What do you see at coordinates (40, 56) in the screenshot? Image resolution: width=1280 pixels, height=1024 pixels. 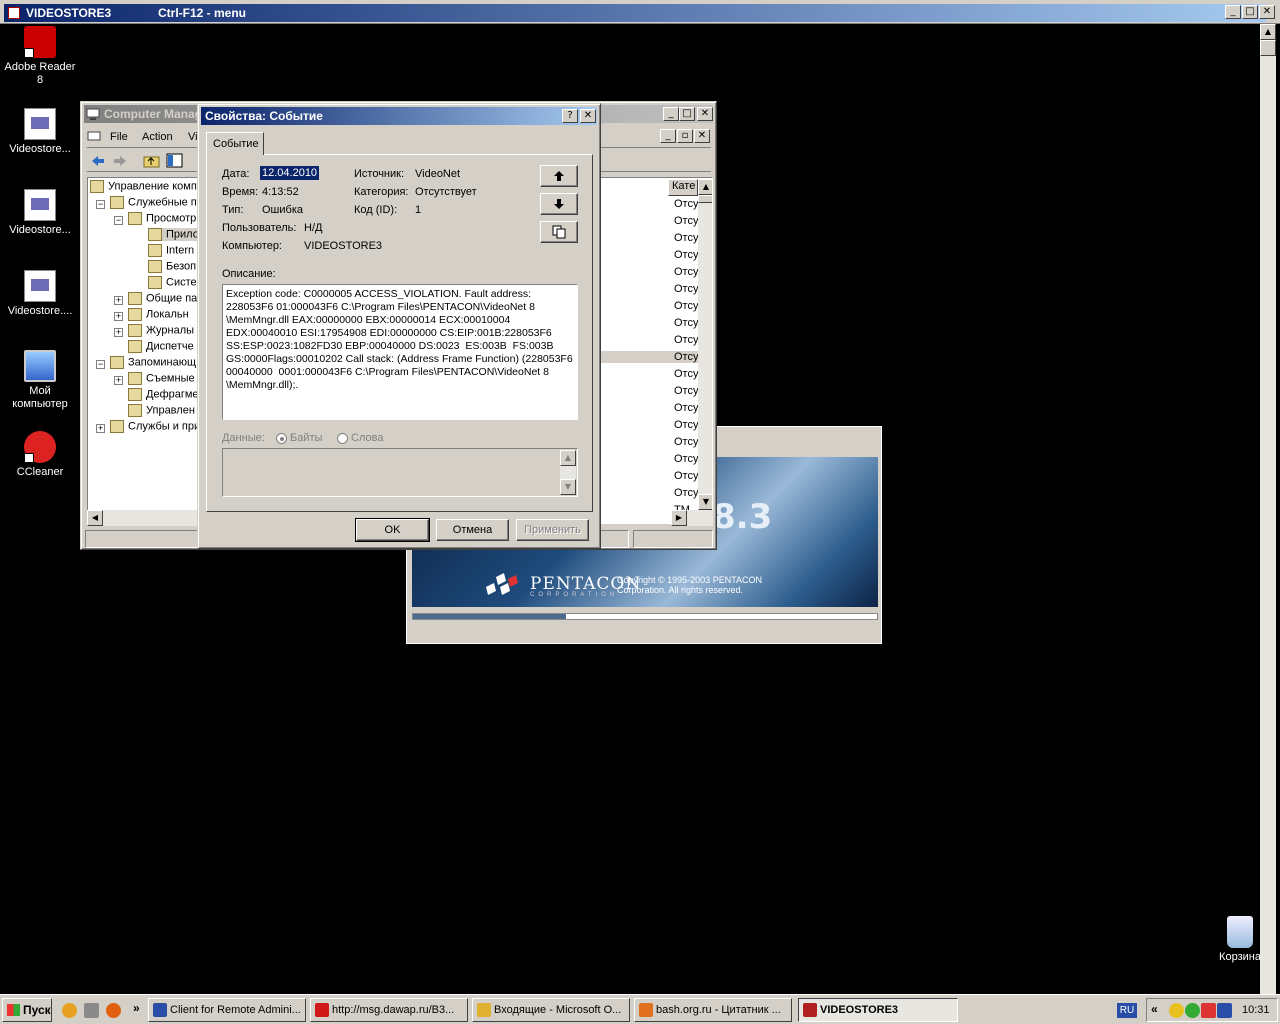 I see `desktop-icon-adobe-reader: Adobe Reader 8` at bounding box center [40, 56].